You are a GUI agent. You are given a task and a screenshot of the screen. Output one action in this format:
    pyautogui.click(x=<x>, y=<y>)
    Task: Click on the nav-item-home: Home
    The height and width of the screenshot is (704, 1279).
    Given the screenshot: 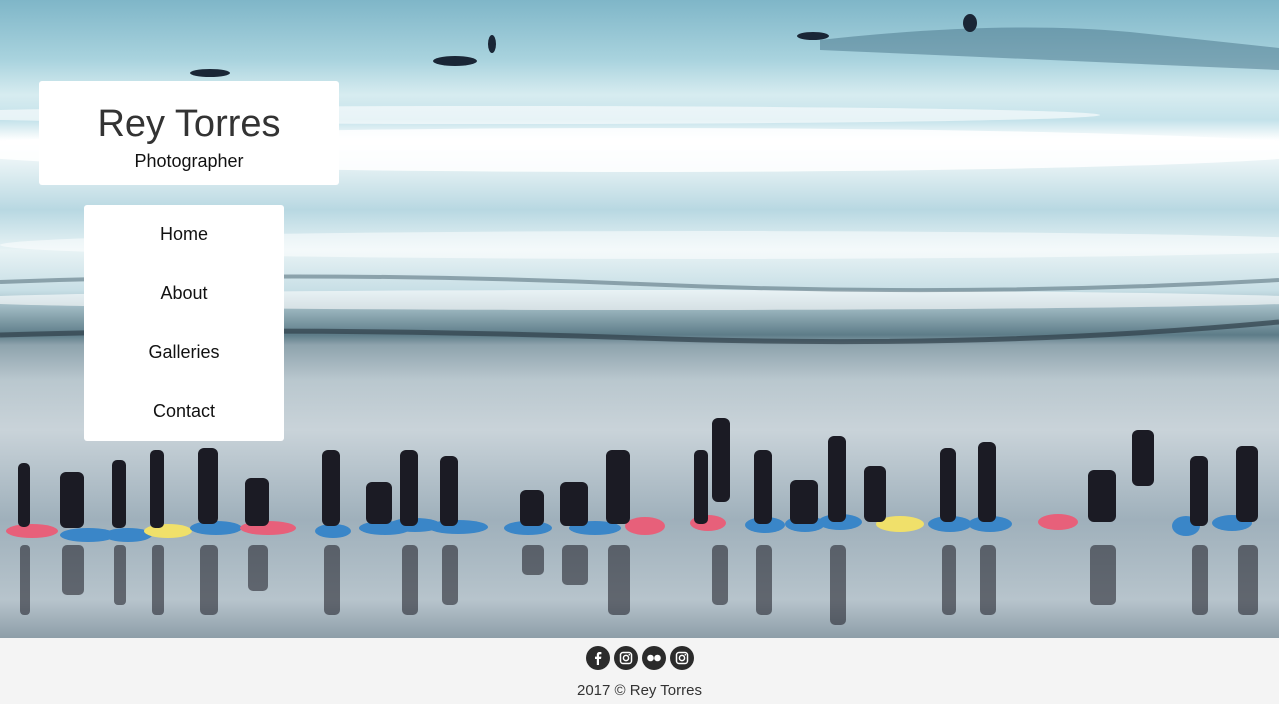 What is the action you would take?
    pyautogui.click(x=184, y=234)
    